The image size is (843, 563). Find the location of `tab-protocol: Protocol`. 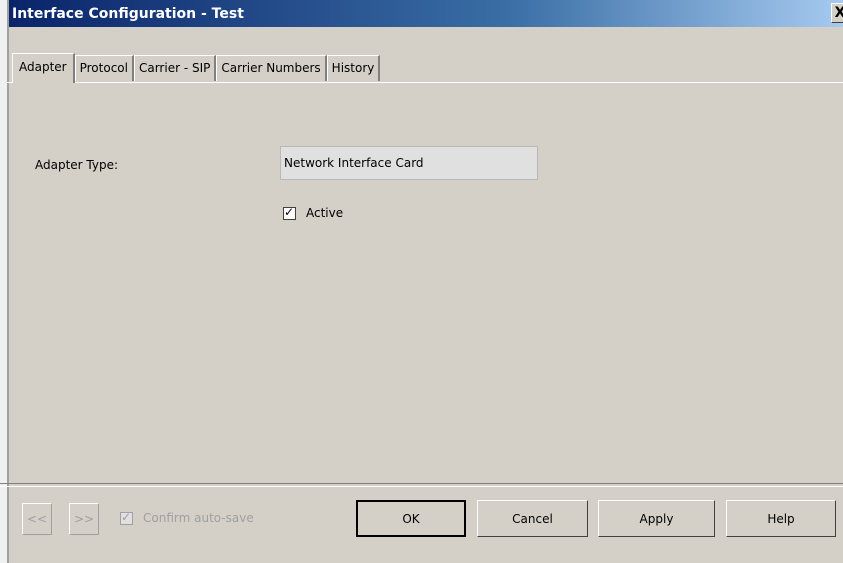

tab-protocol: Protocol is located at coordinates (104, 68).